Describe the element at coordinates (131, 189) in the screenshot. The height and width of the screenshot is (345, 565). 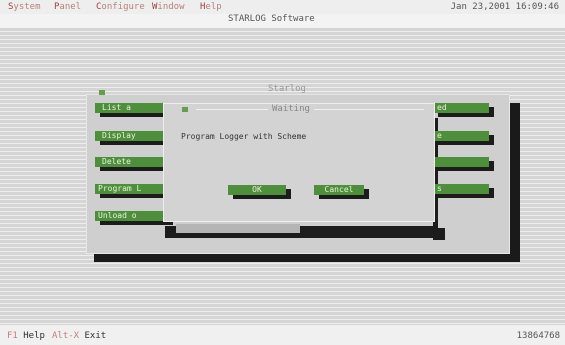
I see `program-logger-button: Program L` at that location.